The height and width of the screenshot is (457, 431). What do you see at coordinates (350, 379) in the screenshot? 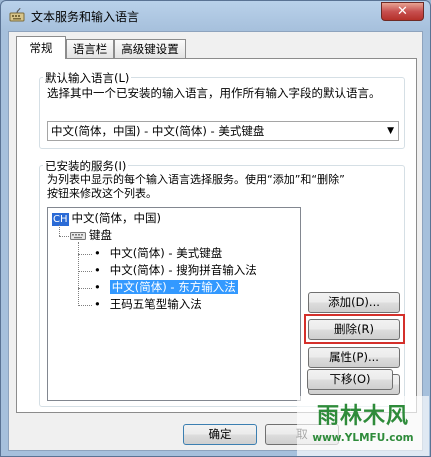
I see `move-down-button: 下移(O)` at bounding box center [350, 379].